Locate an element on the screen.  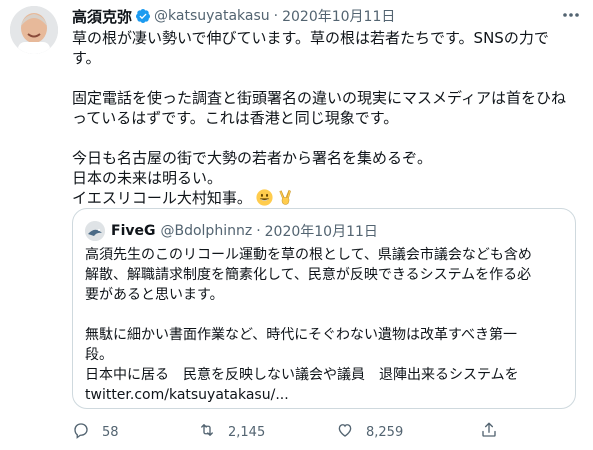
heart-icon is located at coordinates (345, 432).